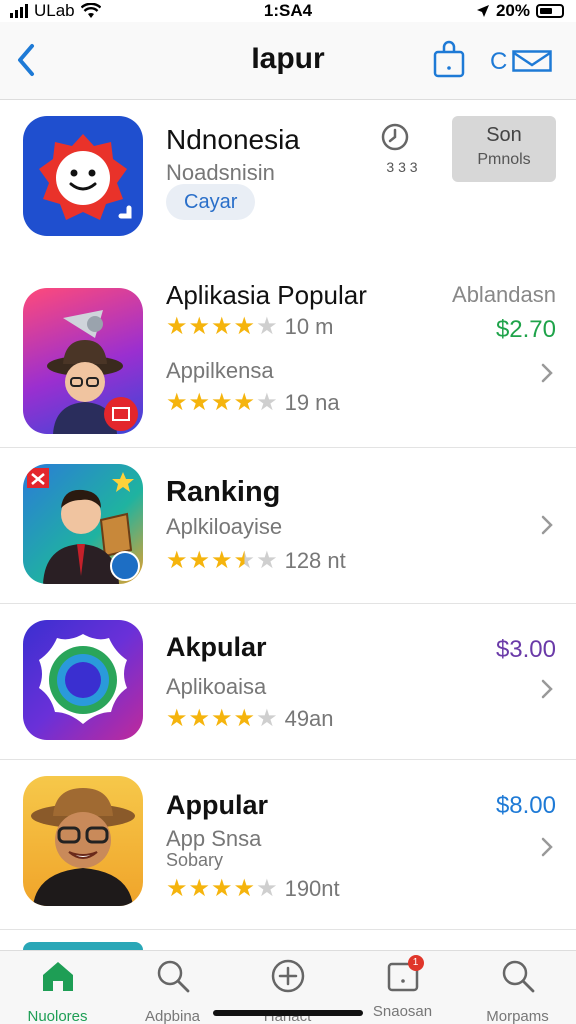 The image size is (576, 1024). I want to click on status-bar: ULab 1:SA4 20%, so click(288, 11).